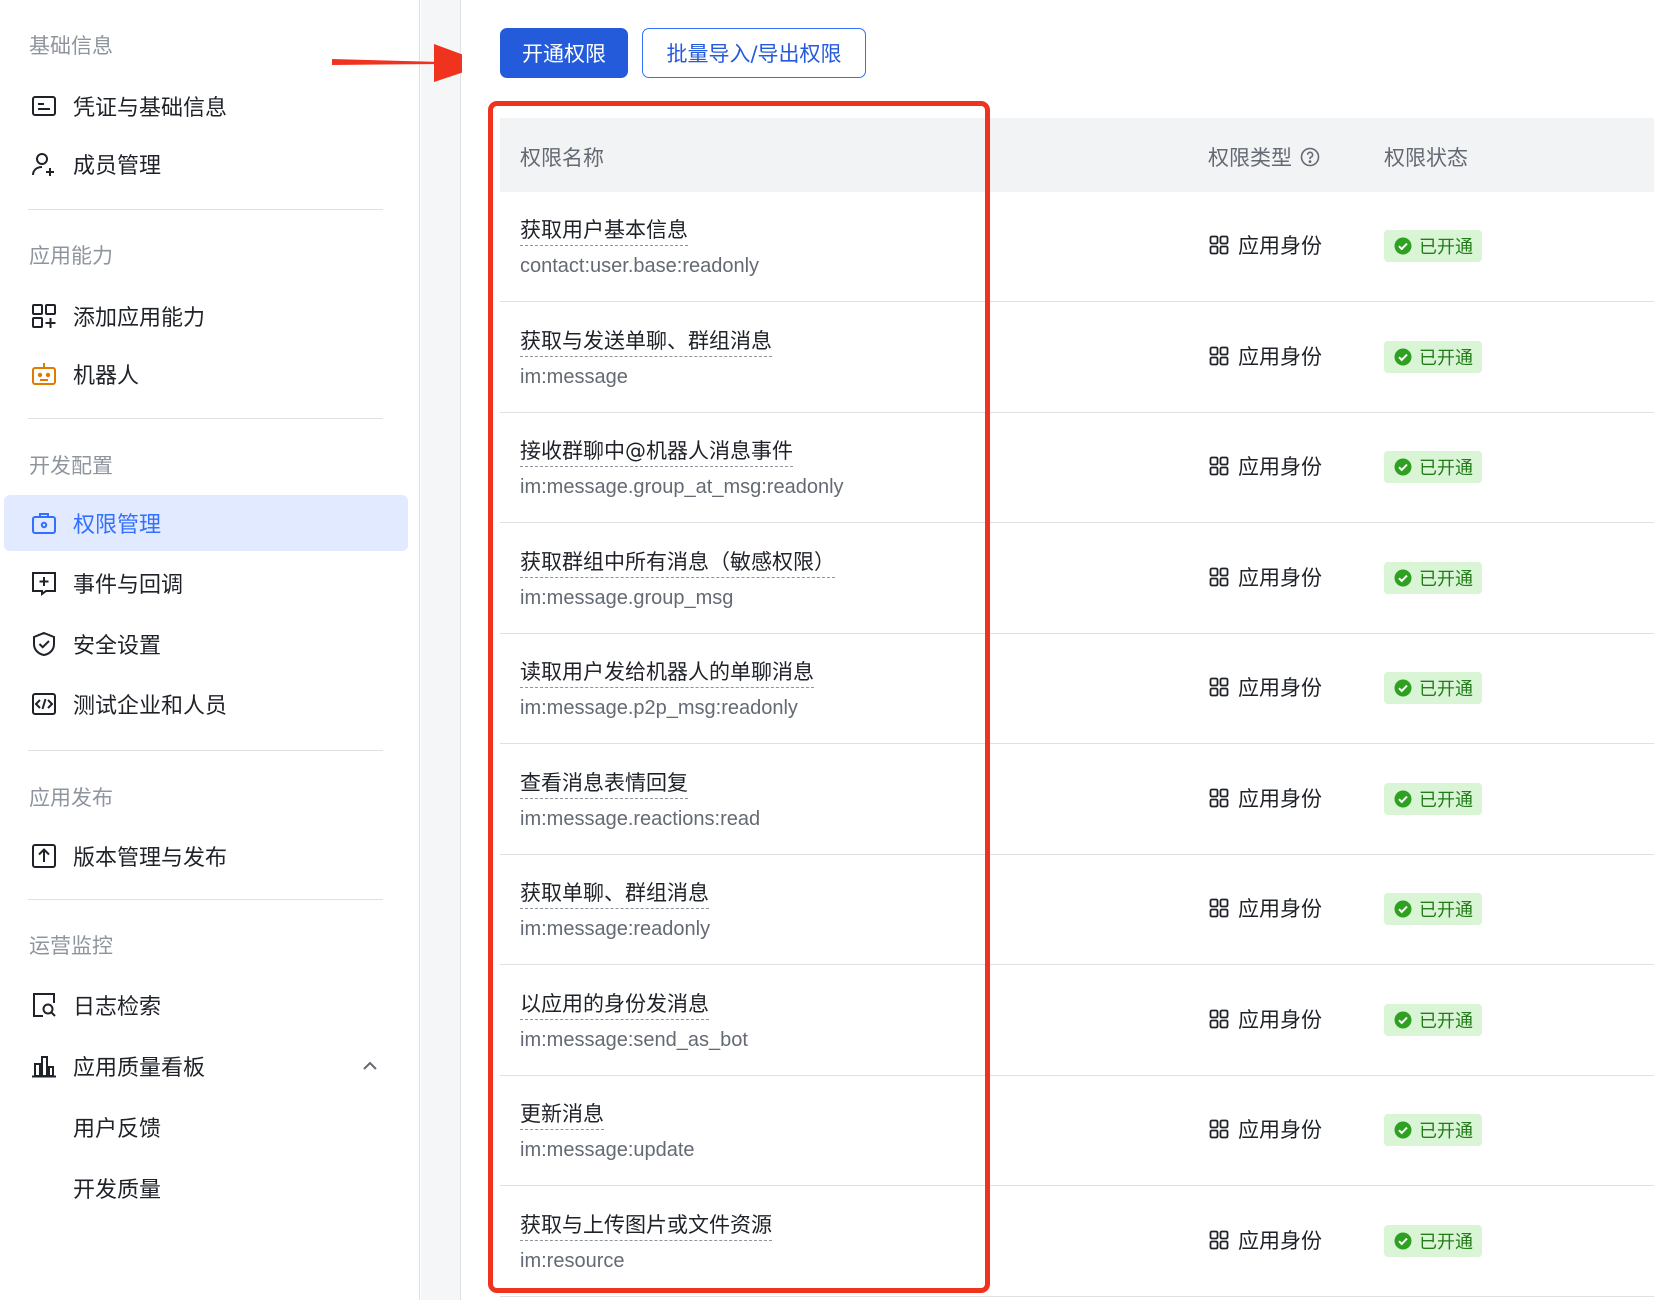  What do you see at coordinates (206, 1186) in the screenshot?
I see `sidebar-subitem-dev-quality: 开发质量` at bounding box center [206, 1186].